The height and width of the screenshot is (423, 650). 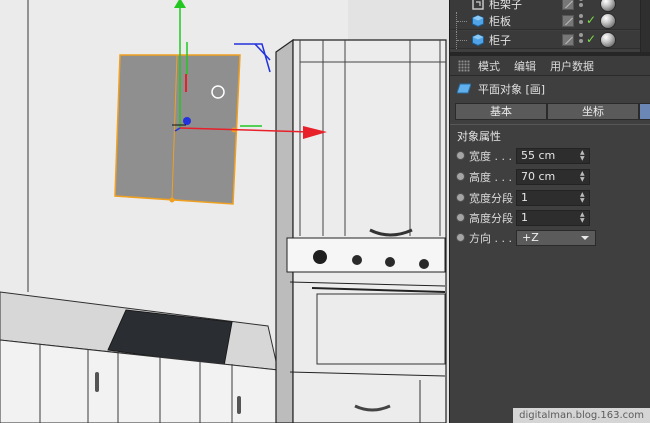 I want to click on object-row-guiban: 柜板 ✓, so click(x=550, y=21).